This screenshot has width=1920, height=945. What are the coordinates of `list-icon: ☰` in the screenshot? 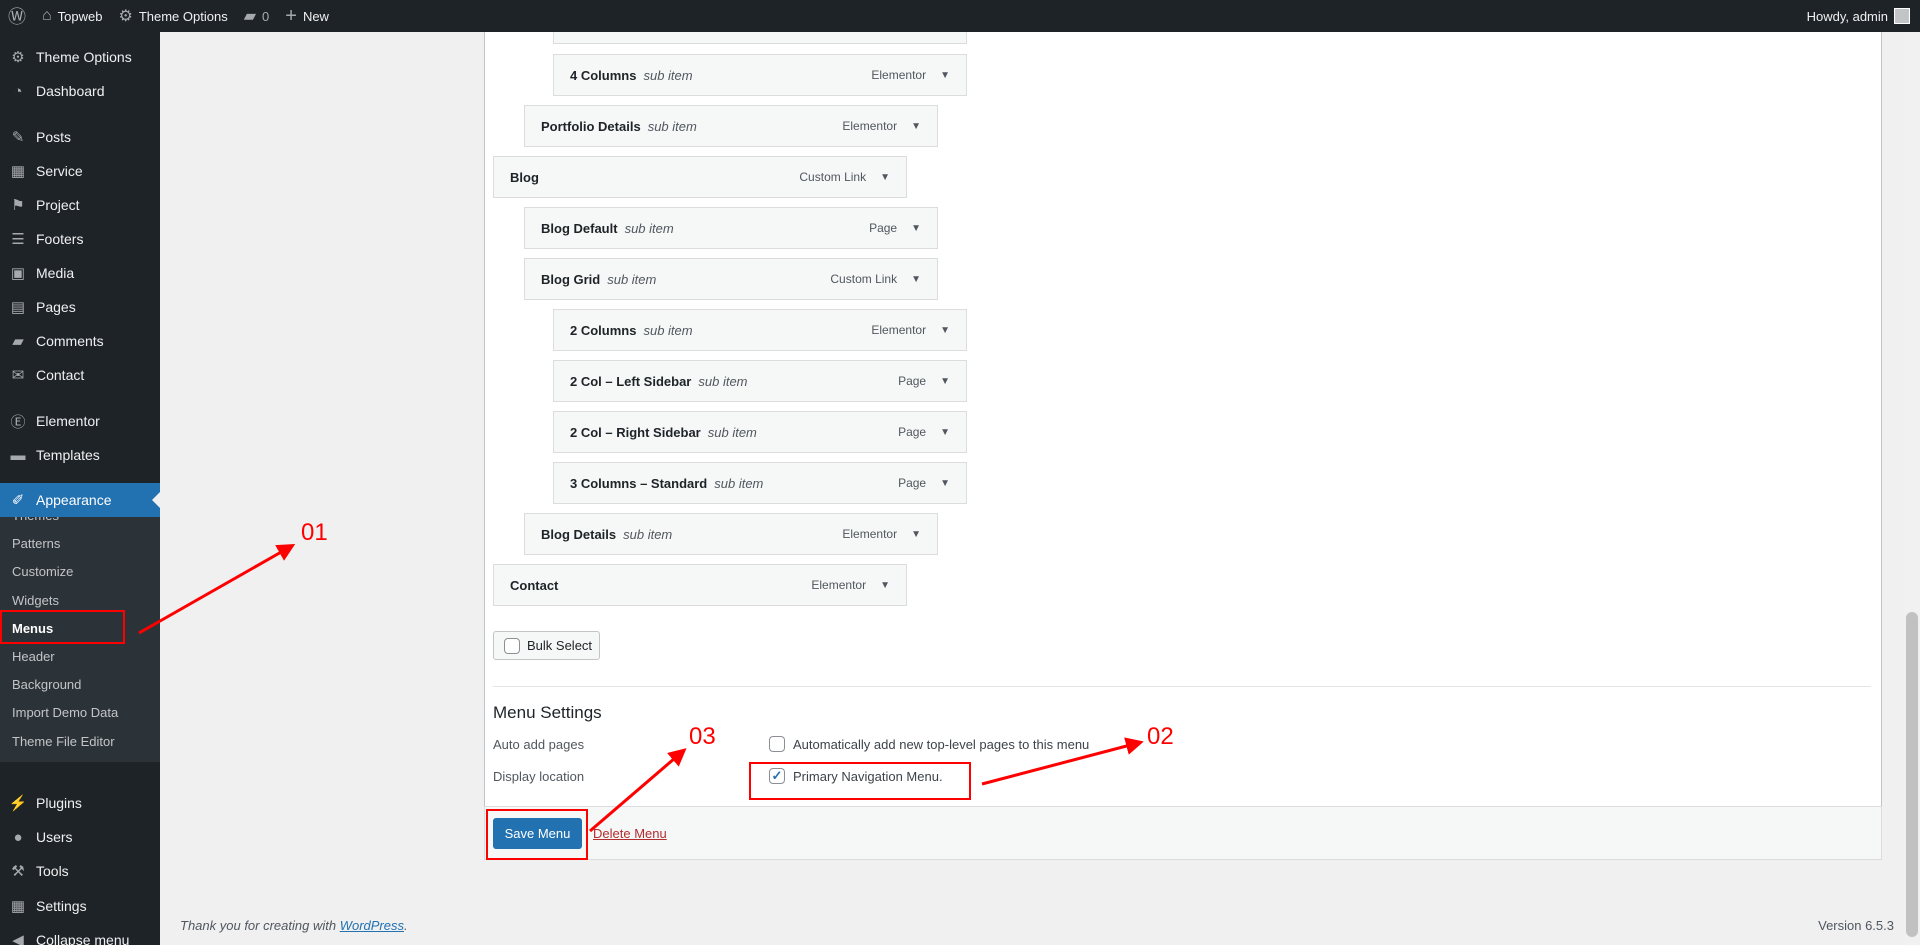 It's located at (18, 239).